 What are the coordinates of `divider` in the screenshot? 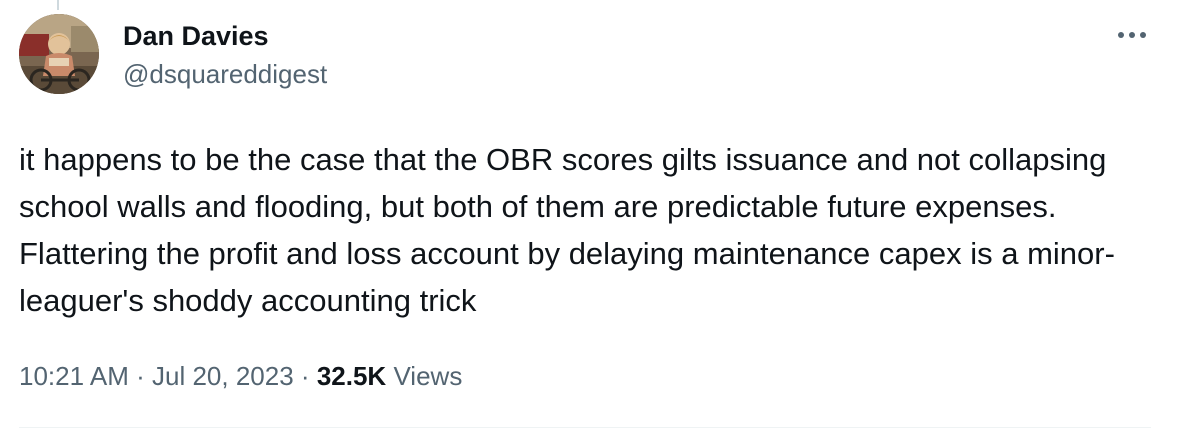 It's located at (585, 427).